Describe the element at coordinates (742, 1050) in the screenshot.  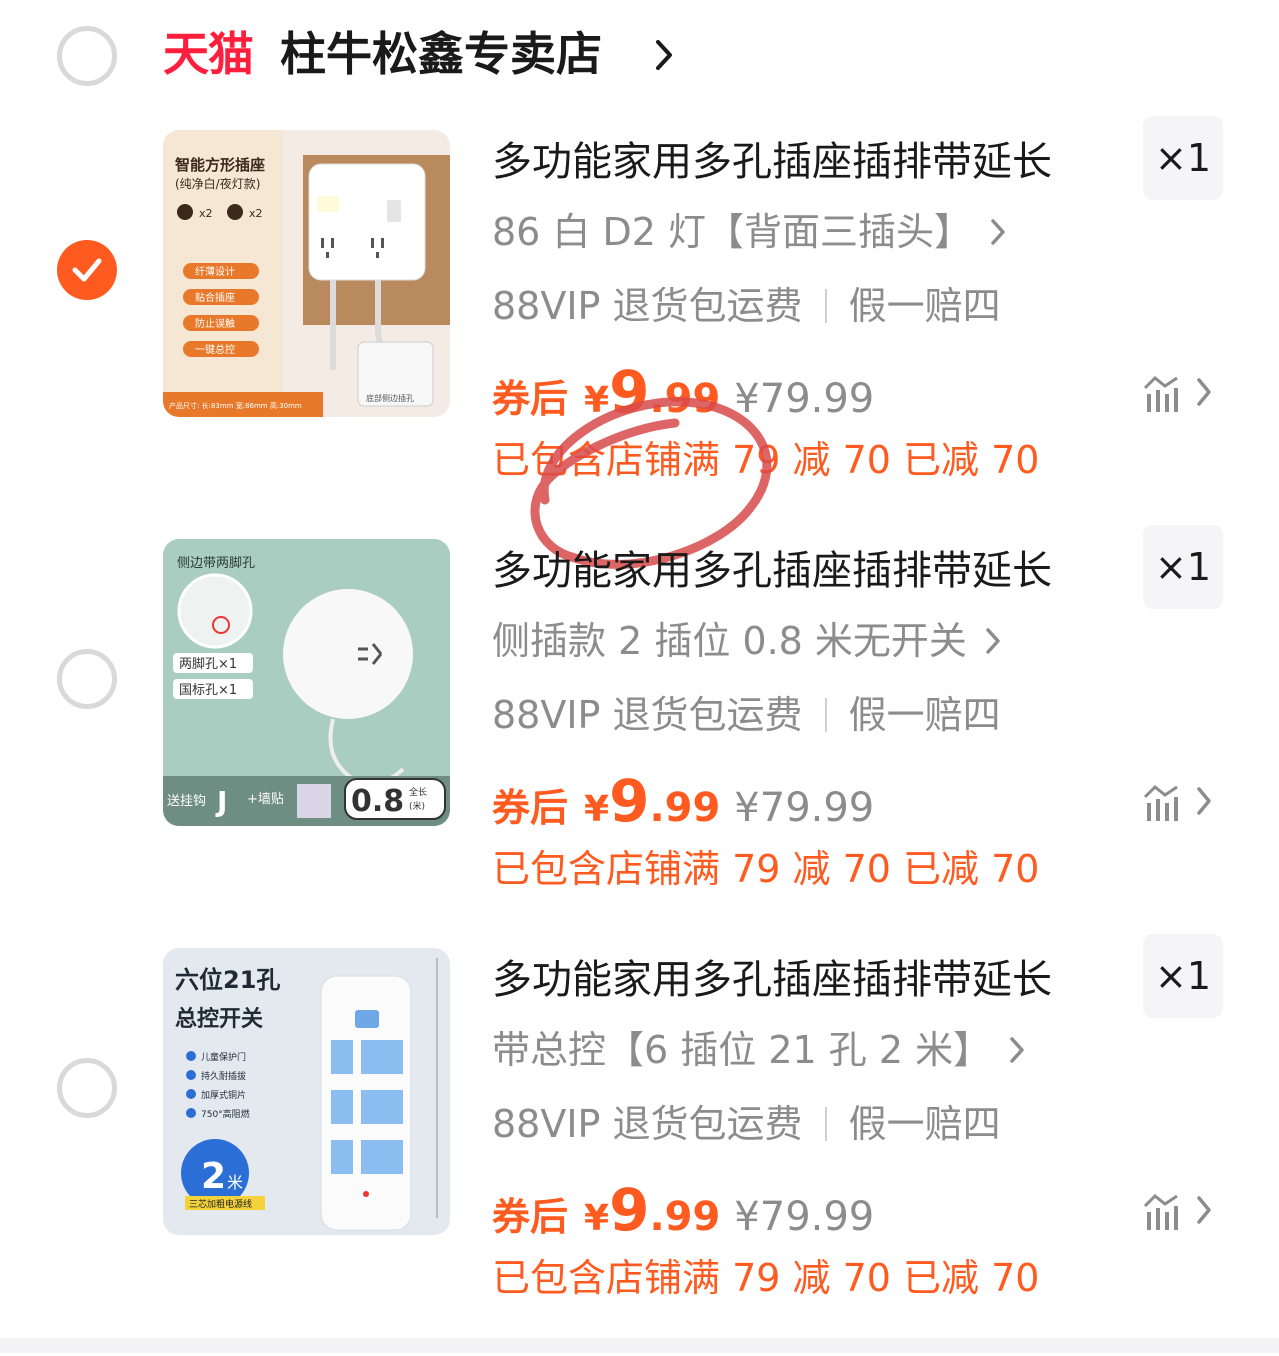
I see `sku-text: 带总控【6 插位 21 孔 2 米】` at that location.